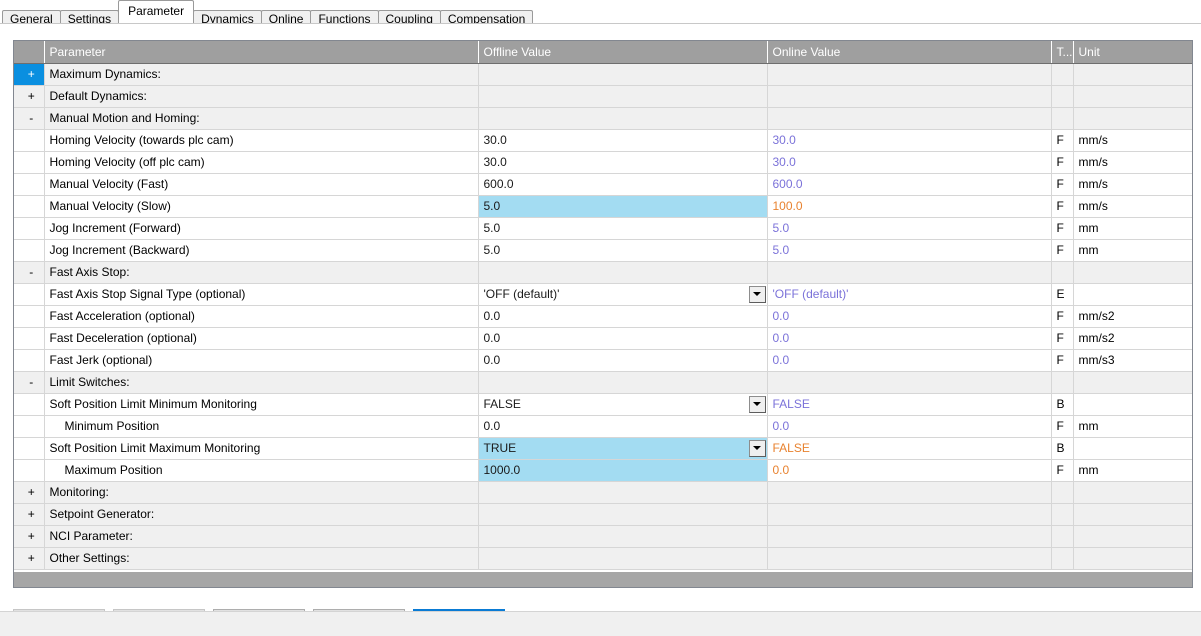 This screenshot has height=636, width=1201. I want to click on cell-parameter-name: Fast Deceleration (optional), so click(261, 338).